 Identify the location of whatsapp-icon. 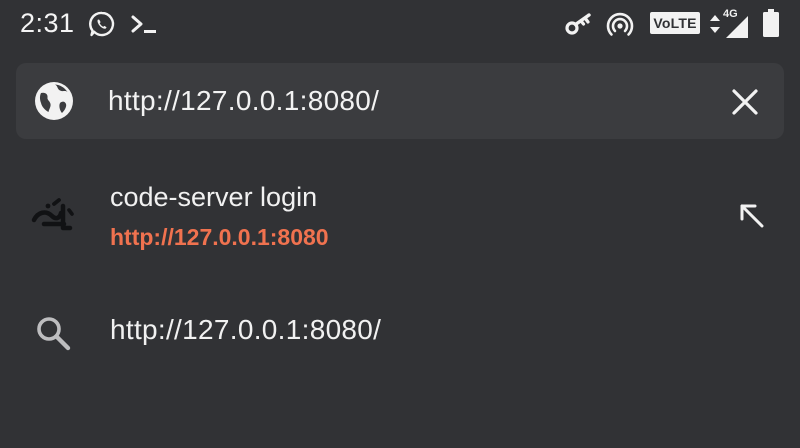
(102, 24).